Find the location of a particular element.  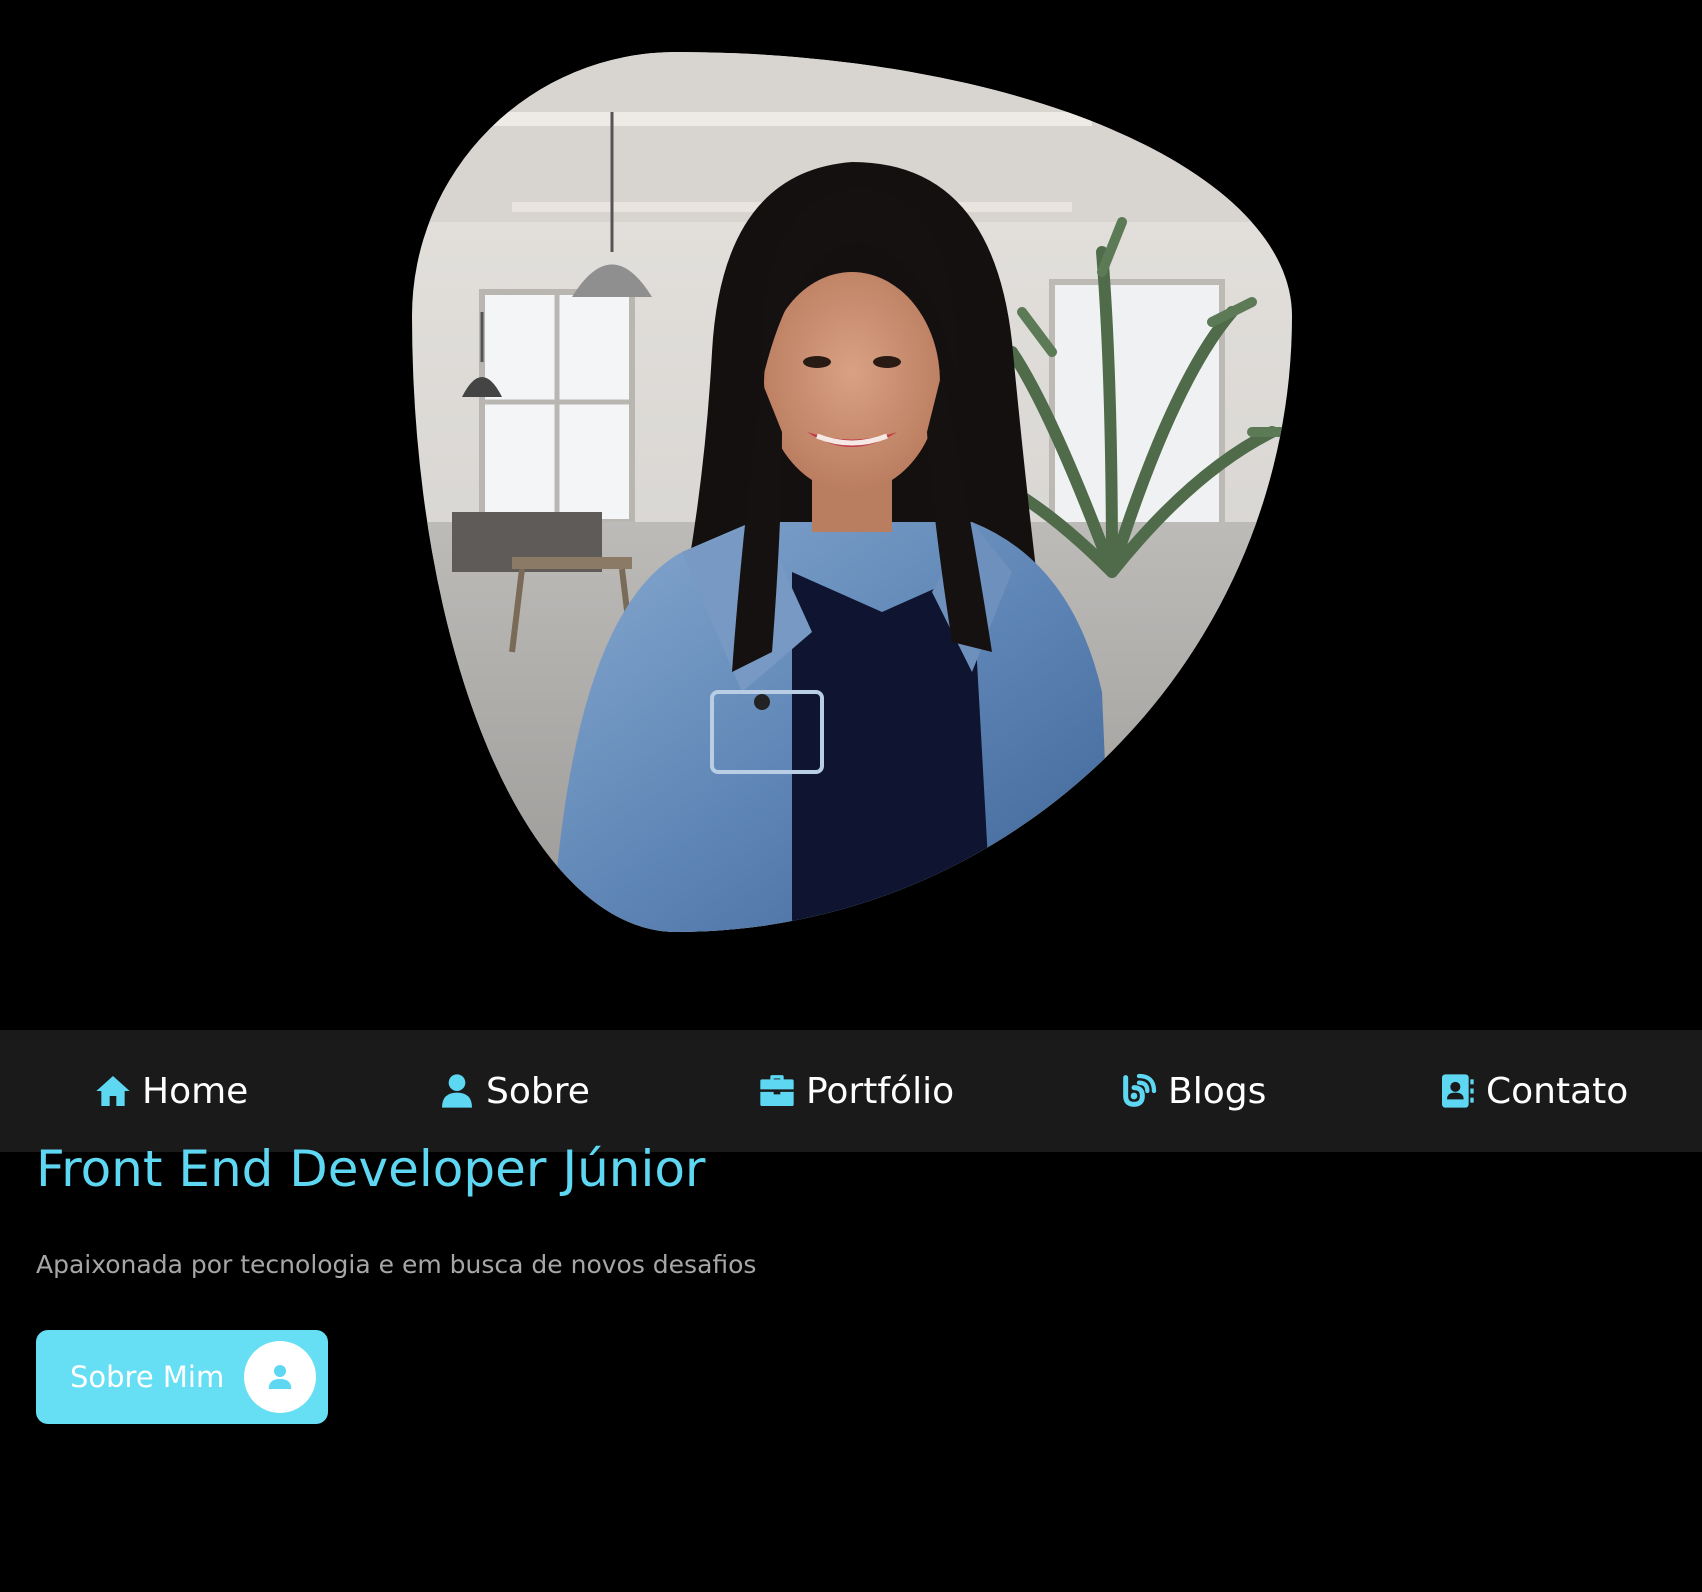

home-icon is located at coordinates (113, 1091).